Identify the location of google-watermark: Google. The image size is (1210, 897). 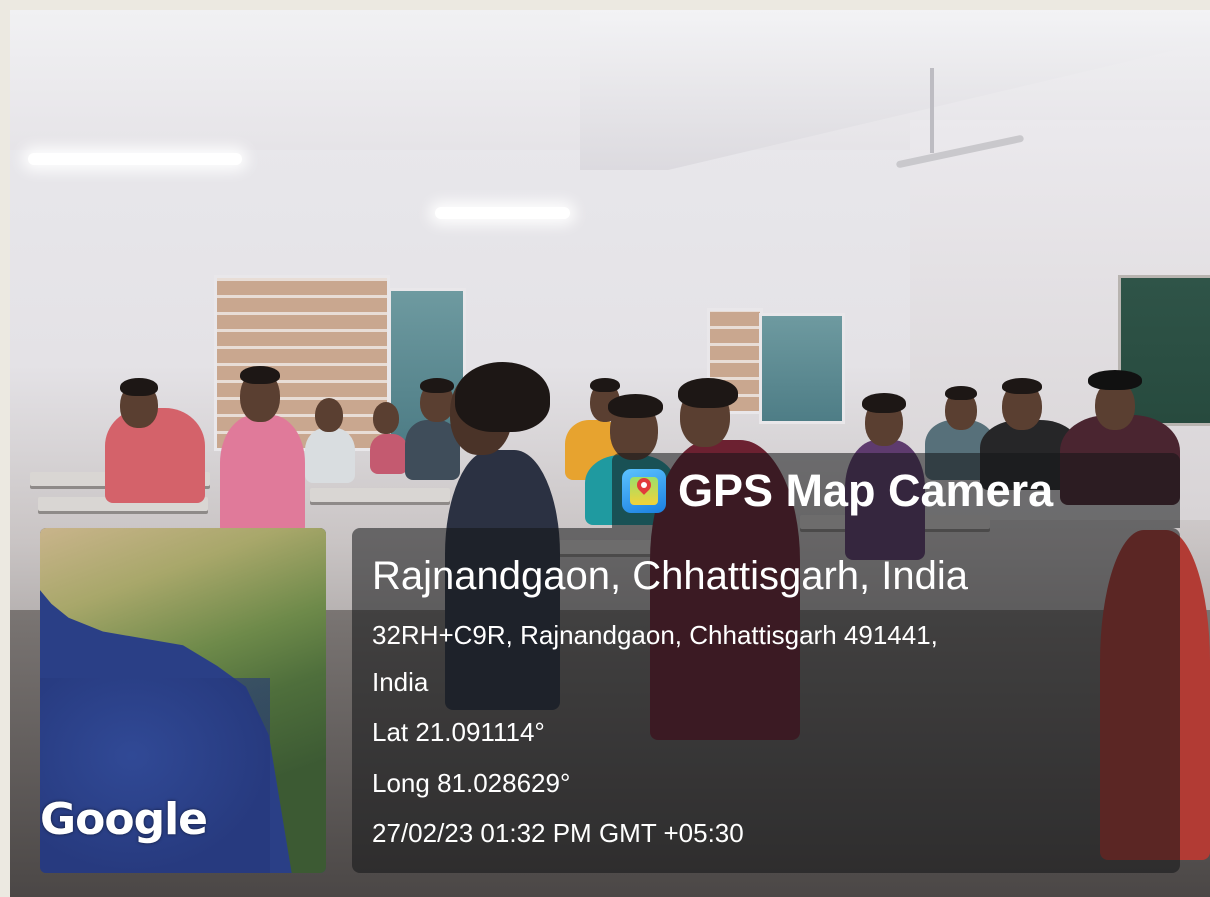
(124, 819).